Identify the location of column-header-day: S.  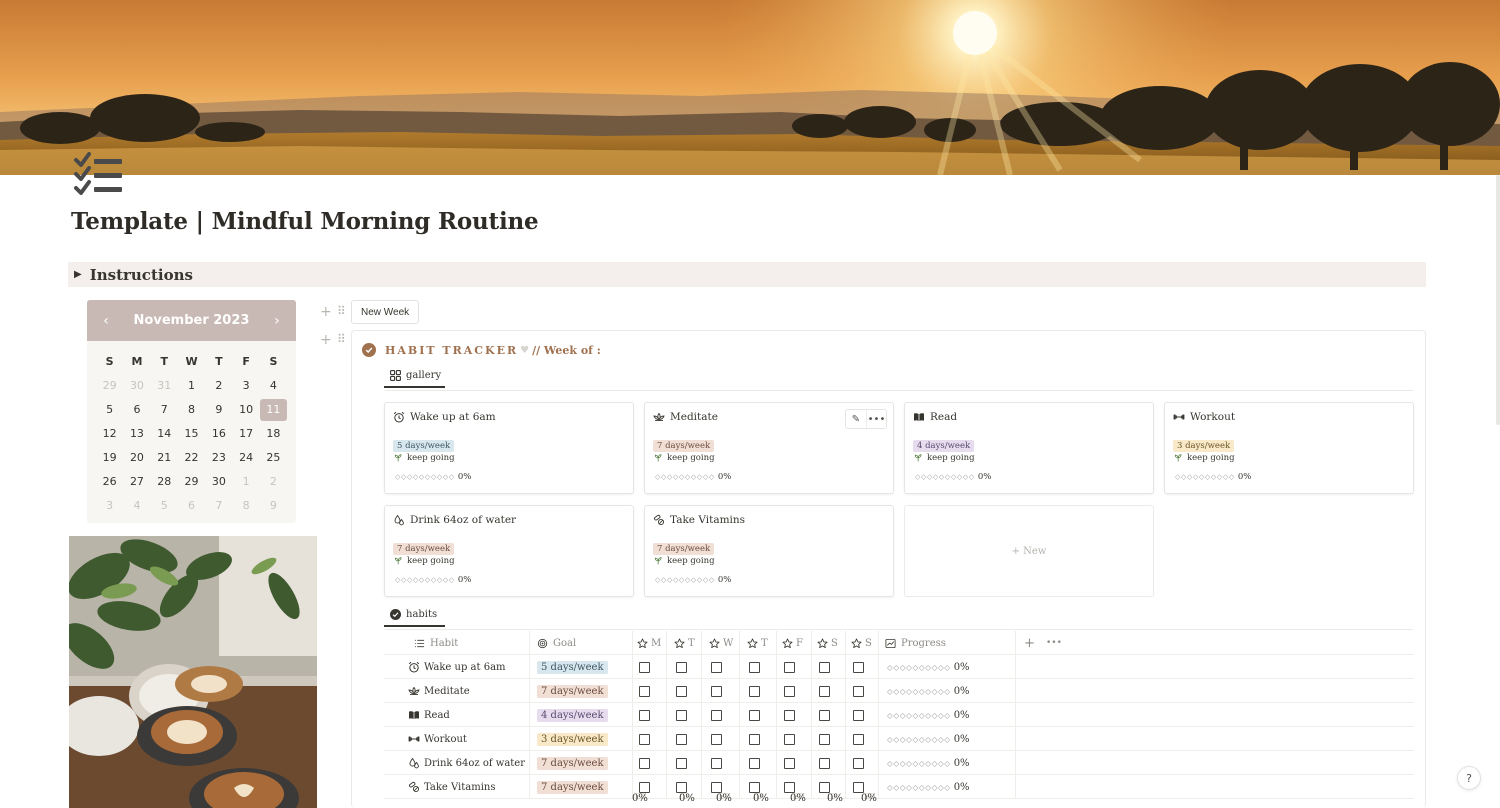
(827, 643).